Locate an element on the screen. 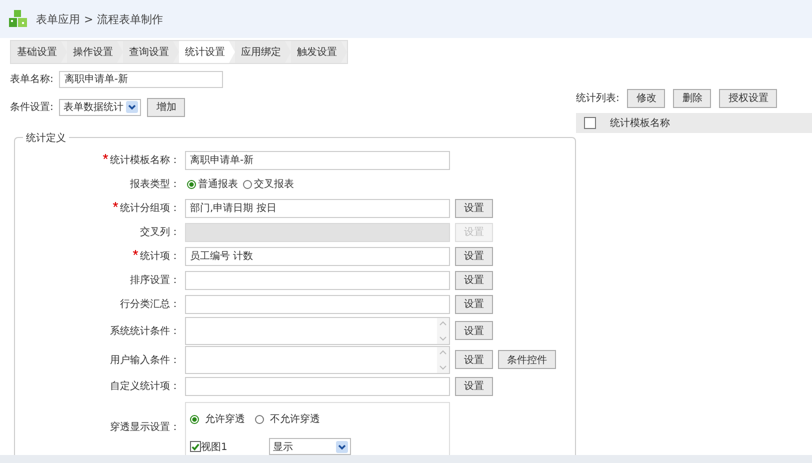 Image resolution: width=812 pixels, height=463 pixels. field-label: 用户输入条件： is located at coordinates (144, 360).